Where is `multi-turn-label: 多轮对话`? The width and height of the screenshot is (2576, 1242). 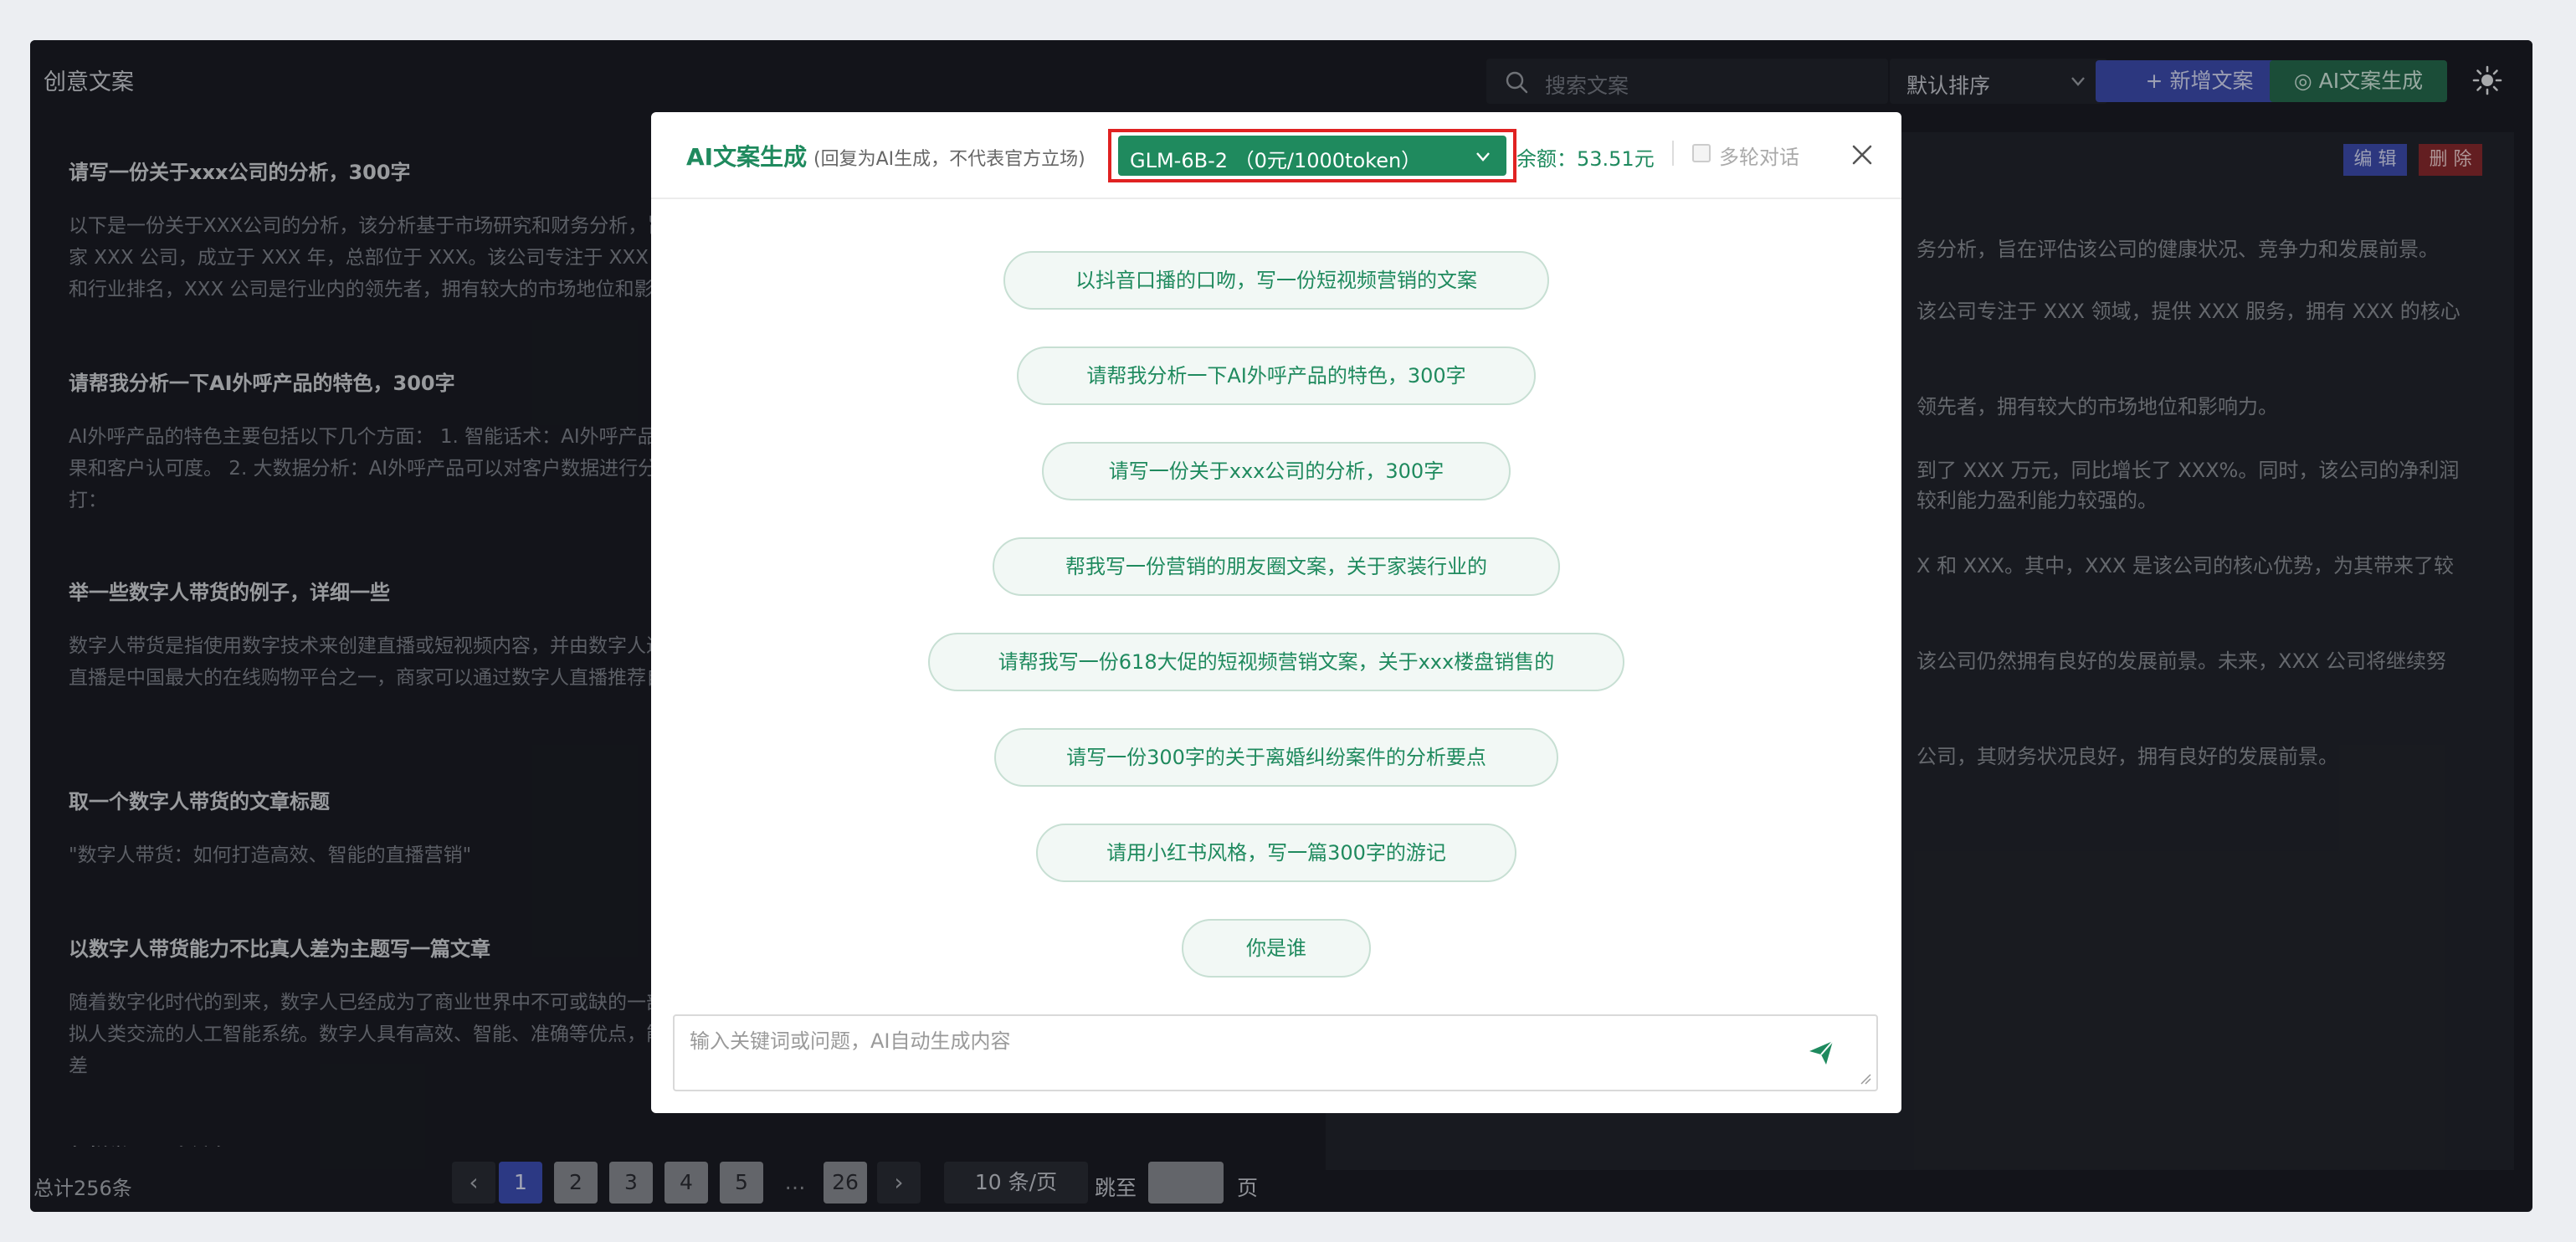 multi-turn-label: 多轮对话 is located at coordinates (1759, 157).